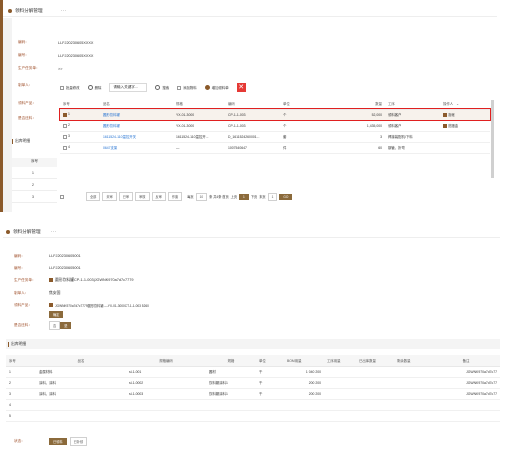  What do you see at coordinates (21, 361) in the screenshot?
I see `col-no: 序号` at bounding box center [21, 361].